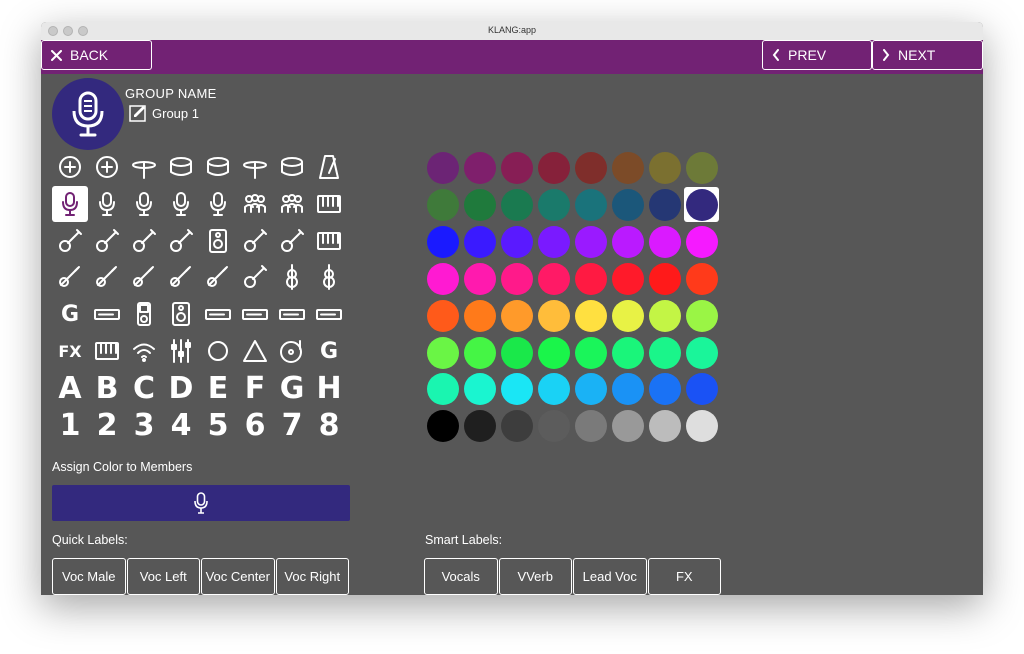  I want to click on piano-icon-option, so click(329, 241).